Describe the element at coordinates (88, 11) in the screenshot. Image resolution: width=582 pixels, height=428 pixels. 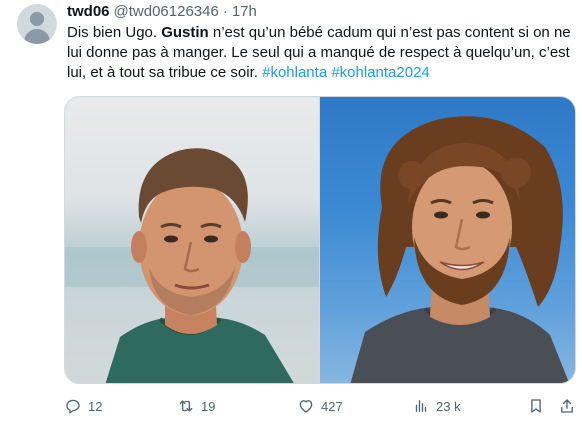
I see `display-name: twd06` at that location.